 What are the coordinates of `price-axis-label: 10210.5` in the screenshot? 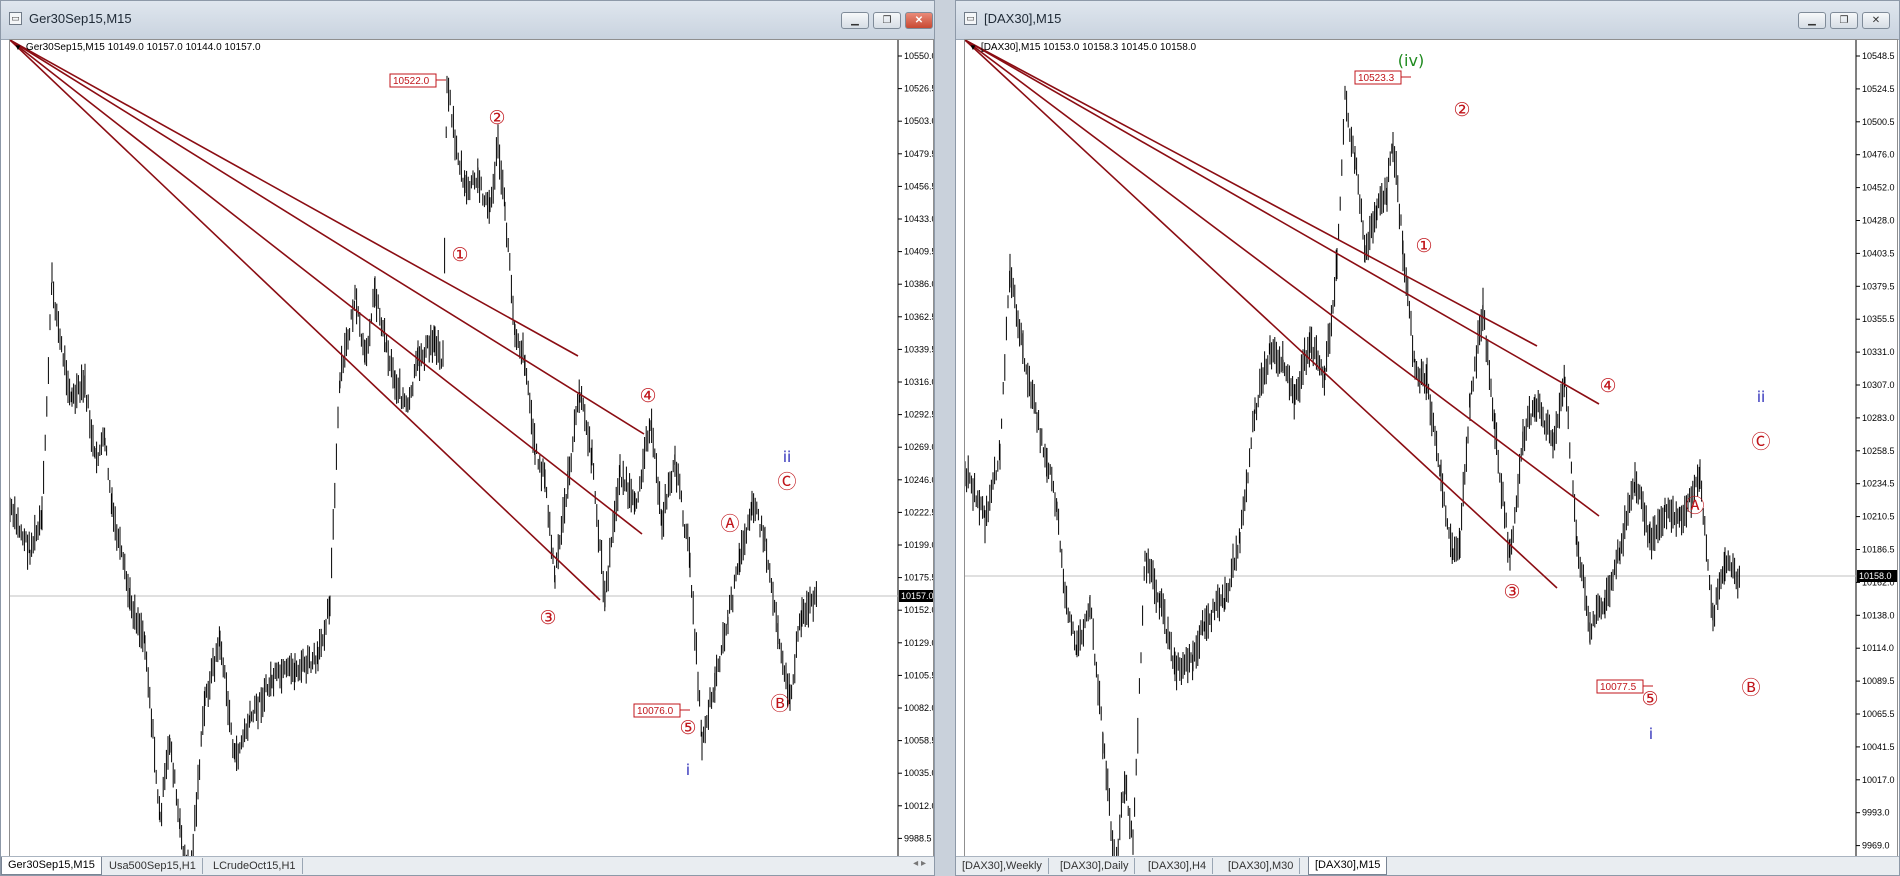 It's located at (1878, 517).